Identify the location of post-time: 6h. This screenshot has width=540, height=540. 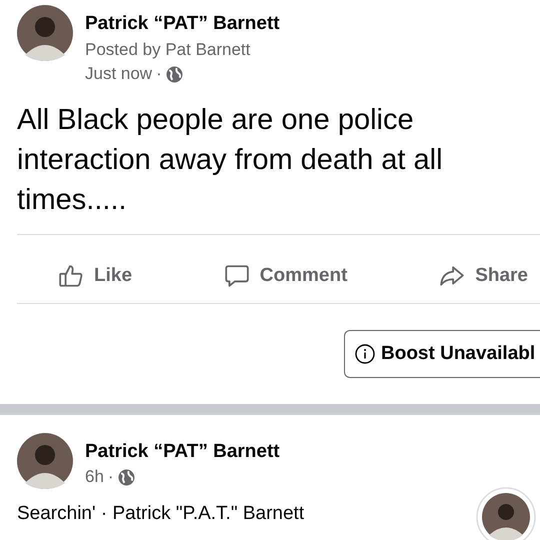
(94, 477).